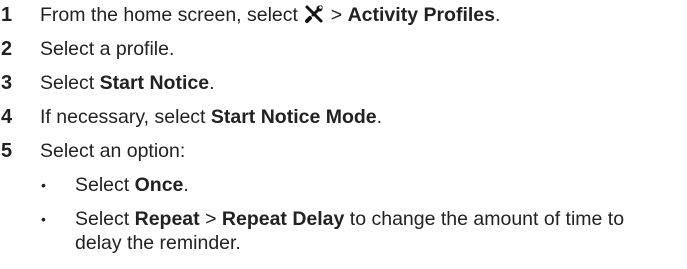 This screenshot has height=269, width=687. What do you see at coordinates (7, 117) in the screenshot?
I see `step-number: 4` at bounding box center [7, 117].